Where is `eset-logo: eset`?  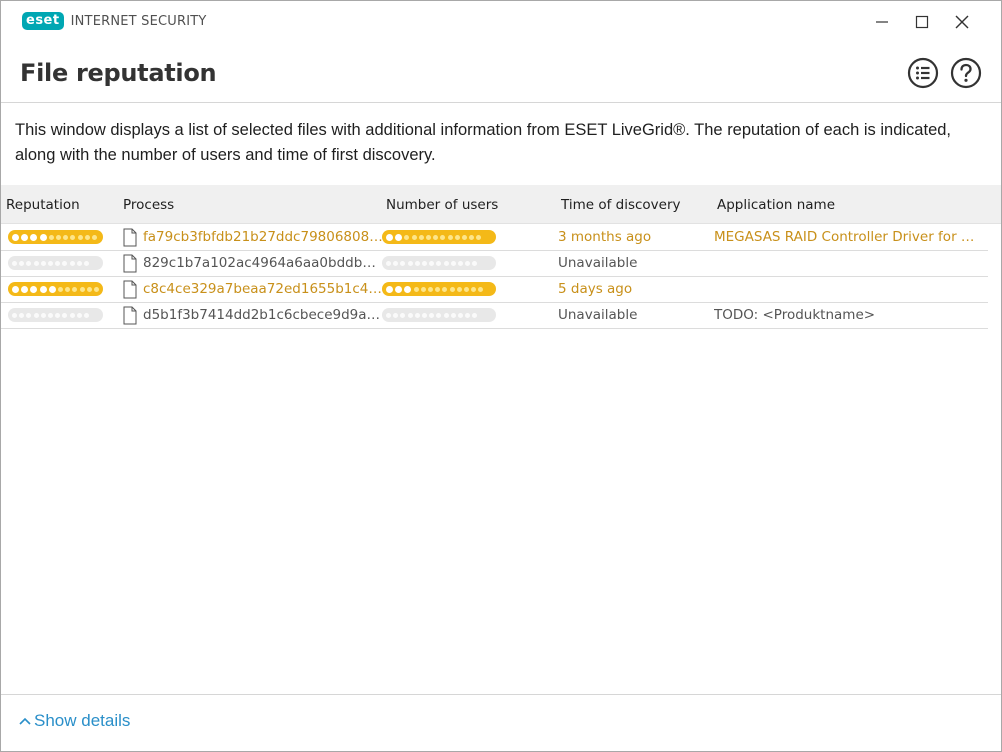
eset-logo: eset is located at coordinates (43, 21).